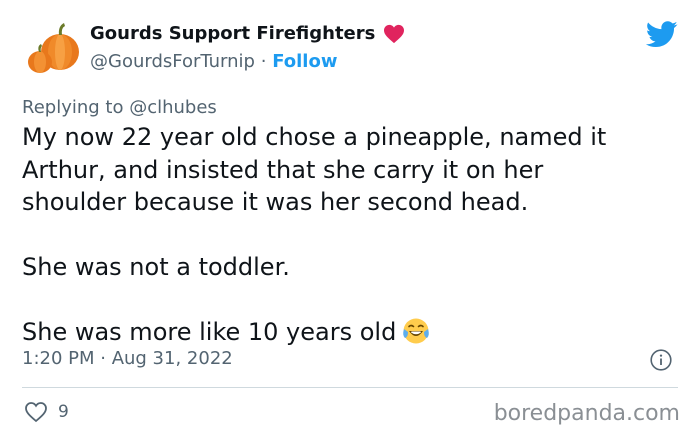 Image resolution: width=700 pixels, height=441 pixels. What do you see at coordinates (586, 413) in the screenshot?
I see `watermark: boredpanda.com` at bounding box center [586, 413].